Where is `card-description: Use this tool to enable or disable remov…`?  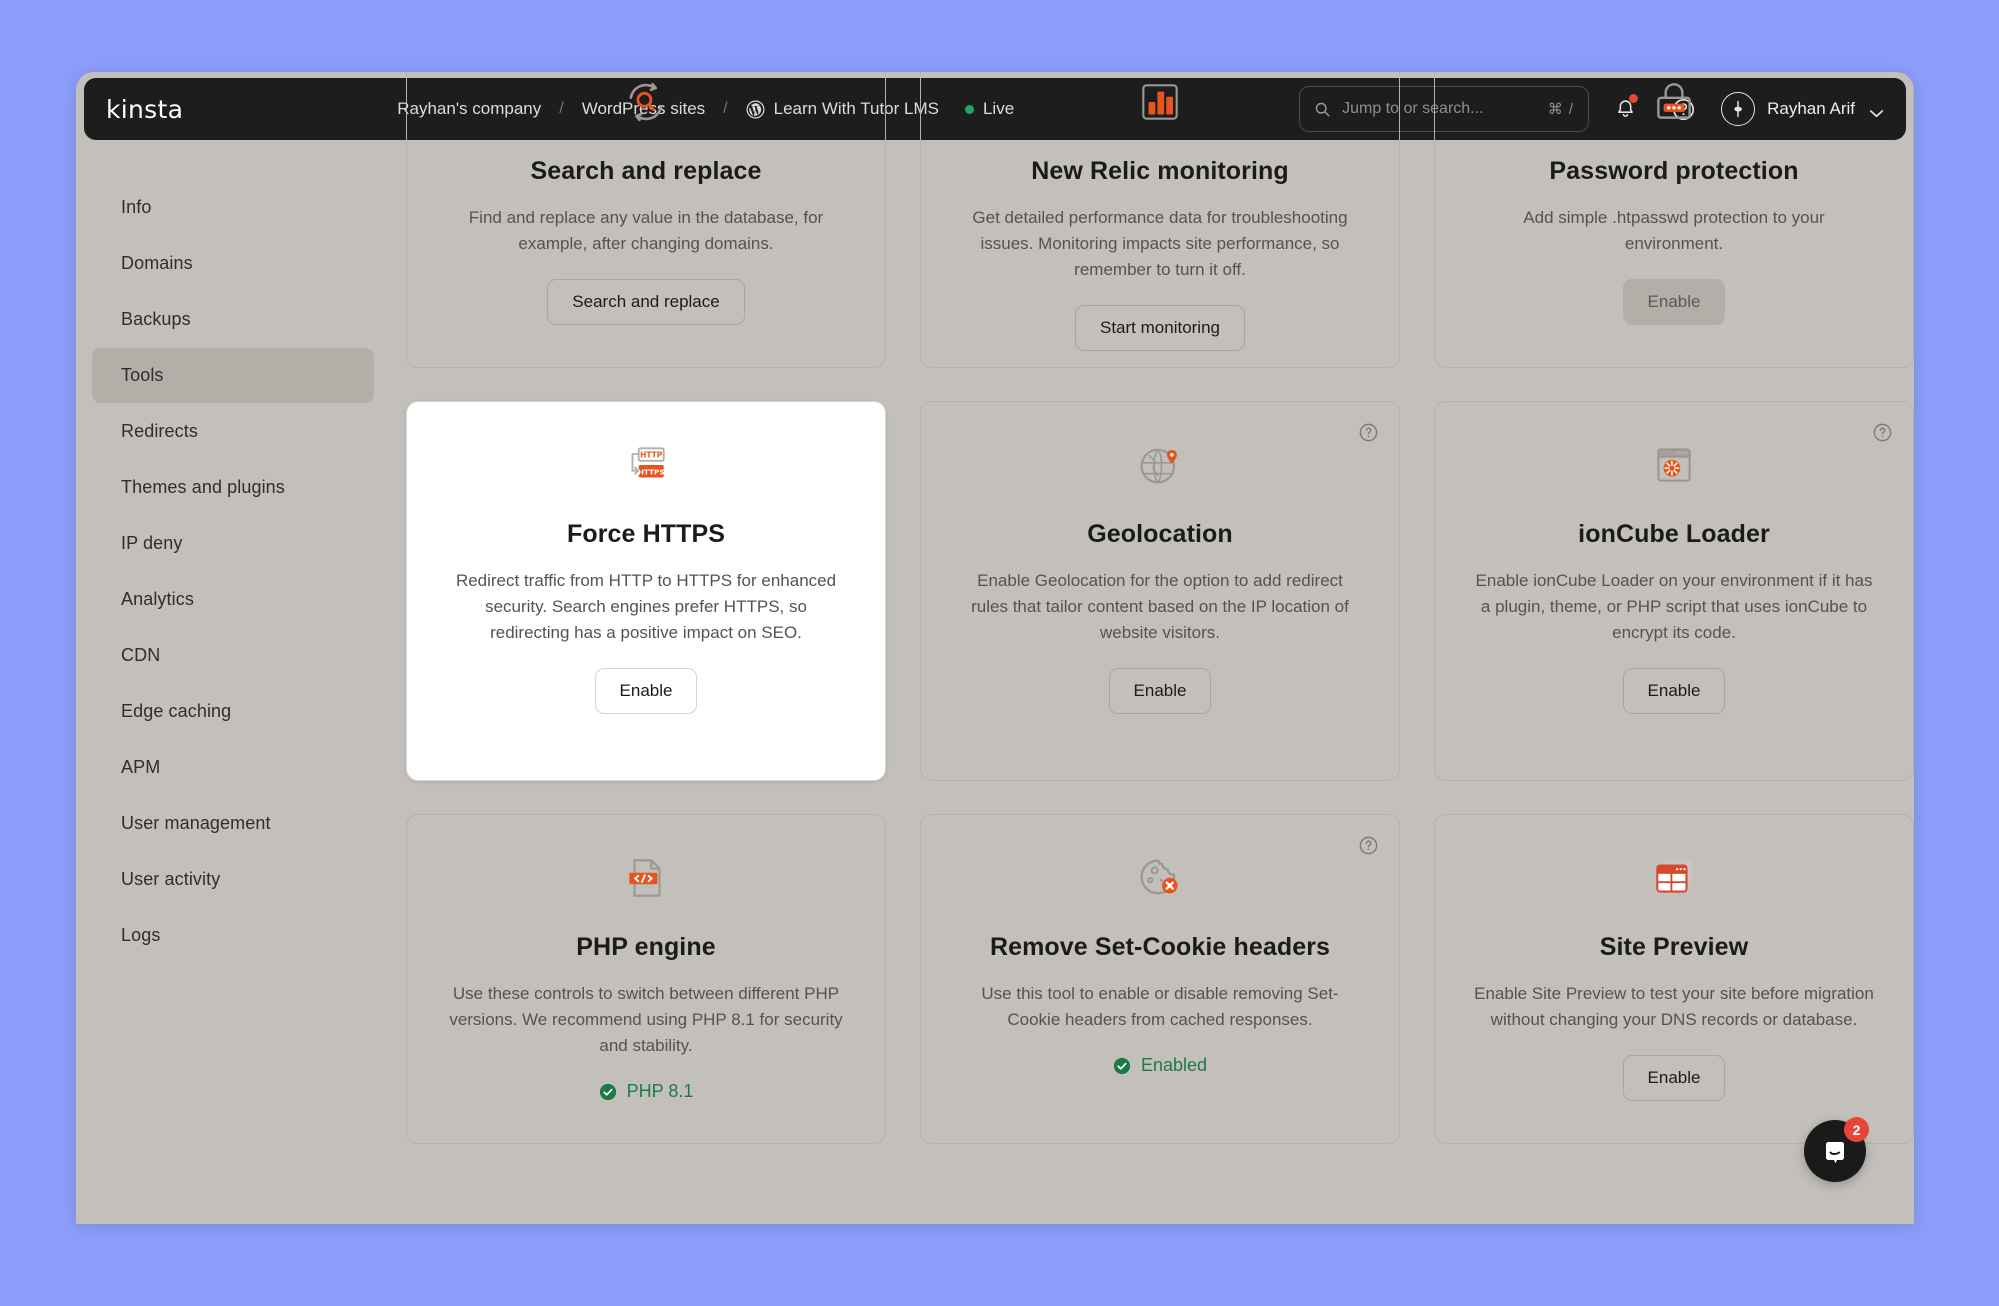 card-description: Use this tool to enable or disable remov… is located at coordinates (1160, 1006).